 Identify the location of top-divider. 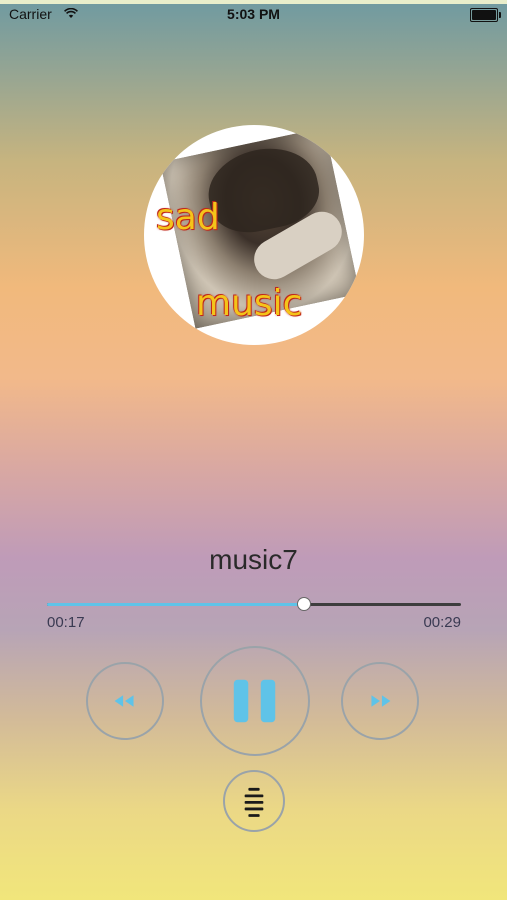
(253, 2).